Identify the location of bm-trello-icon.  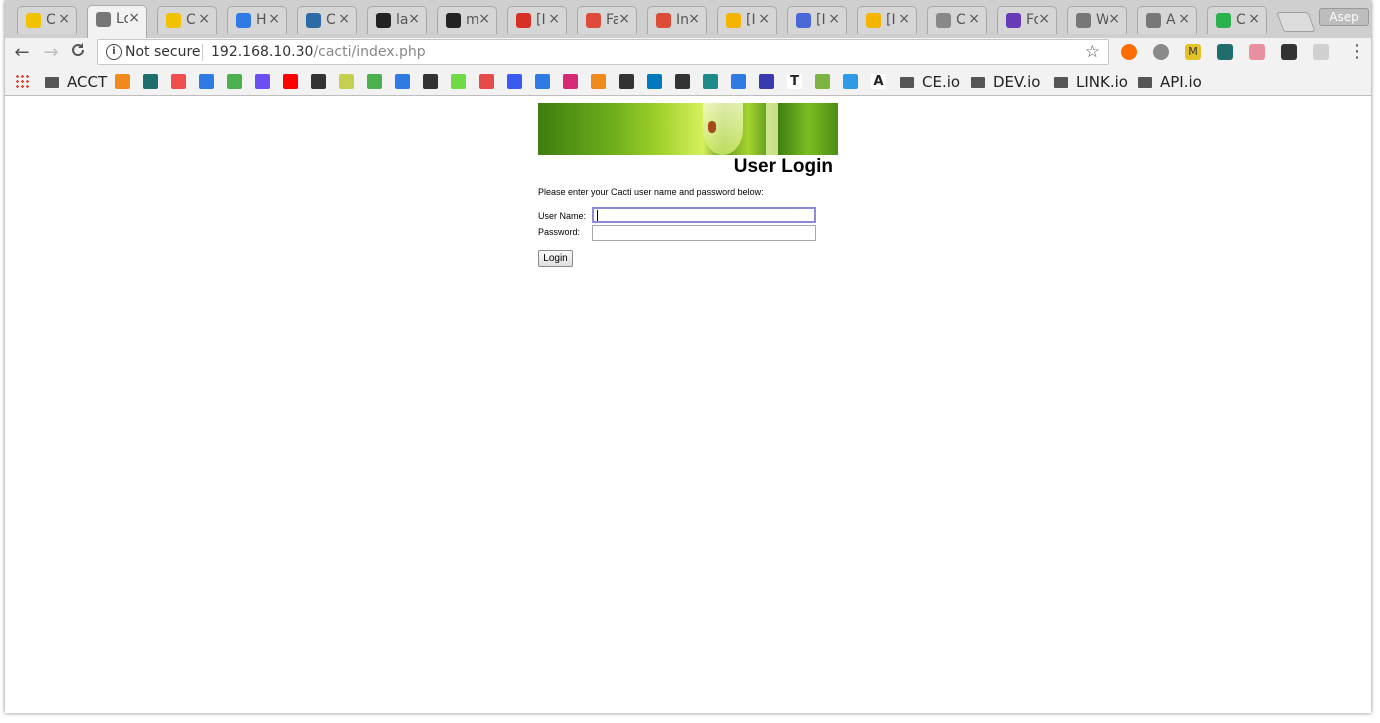
(654, 81).